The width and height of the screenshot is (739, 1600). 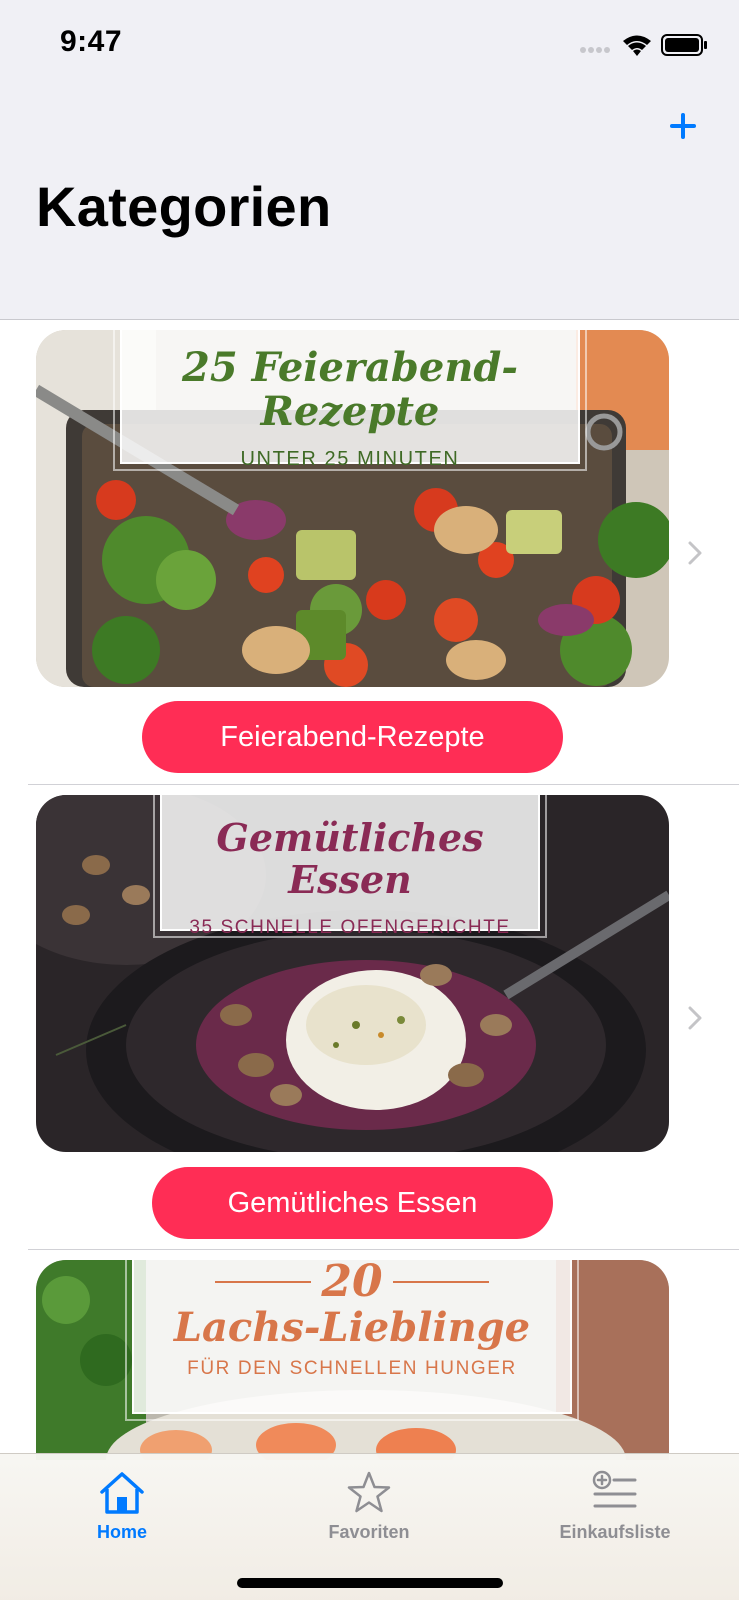 I want to click on house-icon, so click(x=122, y=1493).